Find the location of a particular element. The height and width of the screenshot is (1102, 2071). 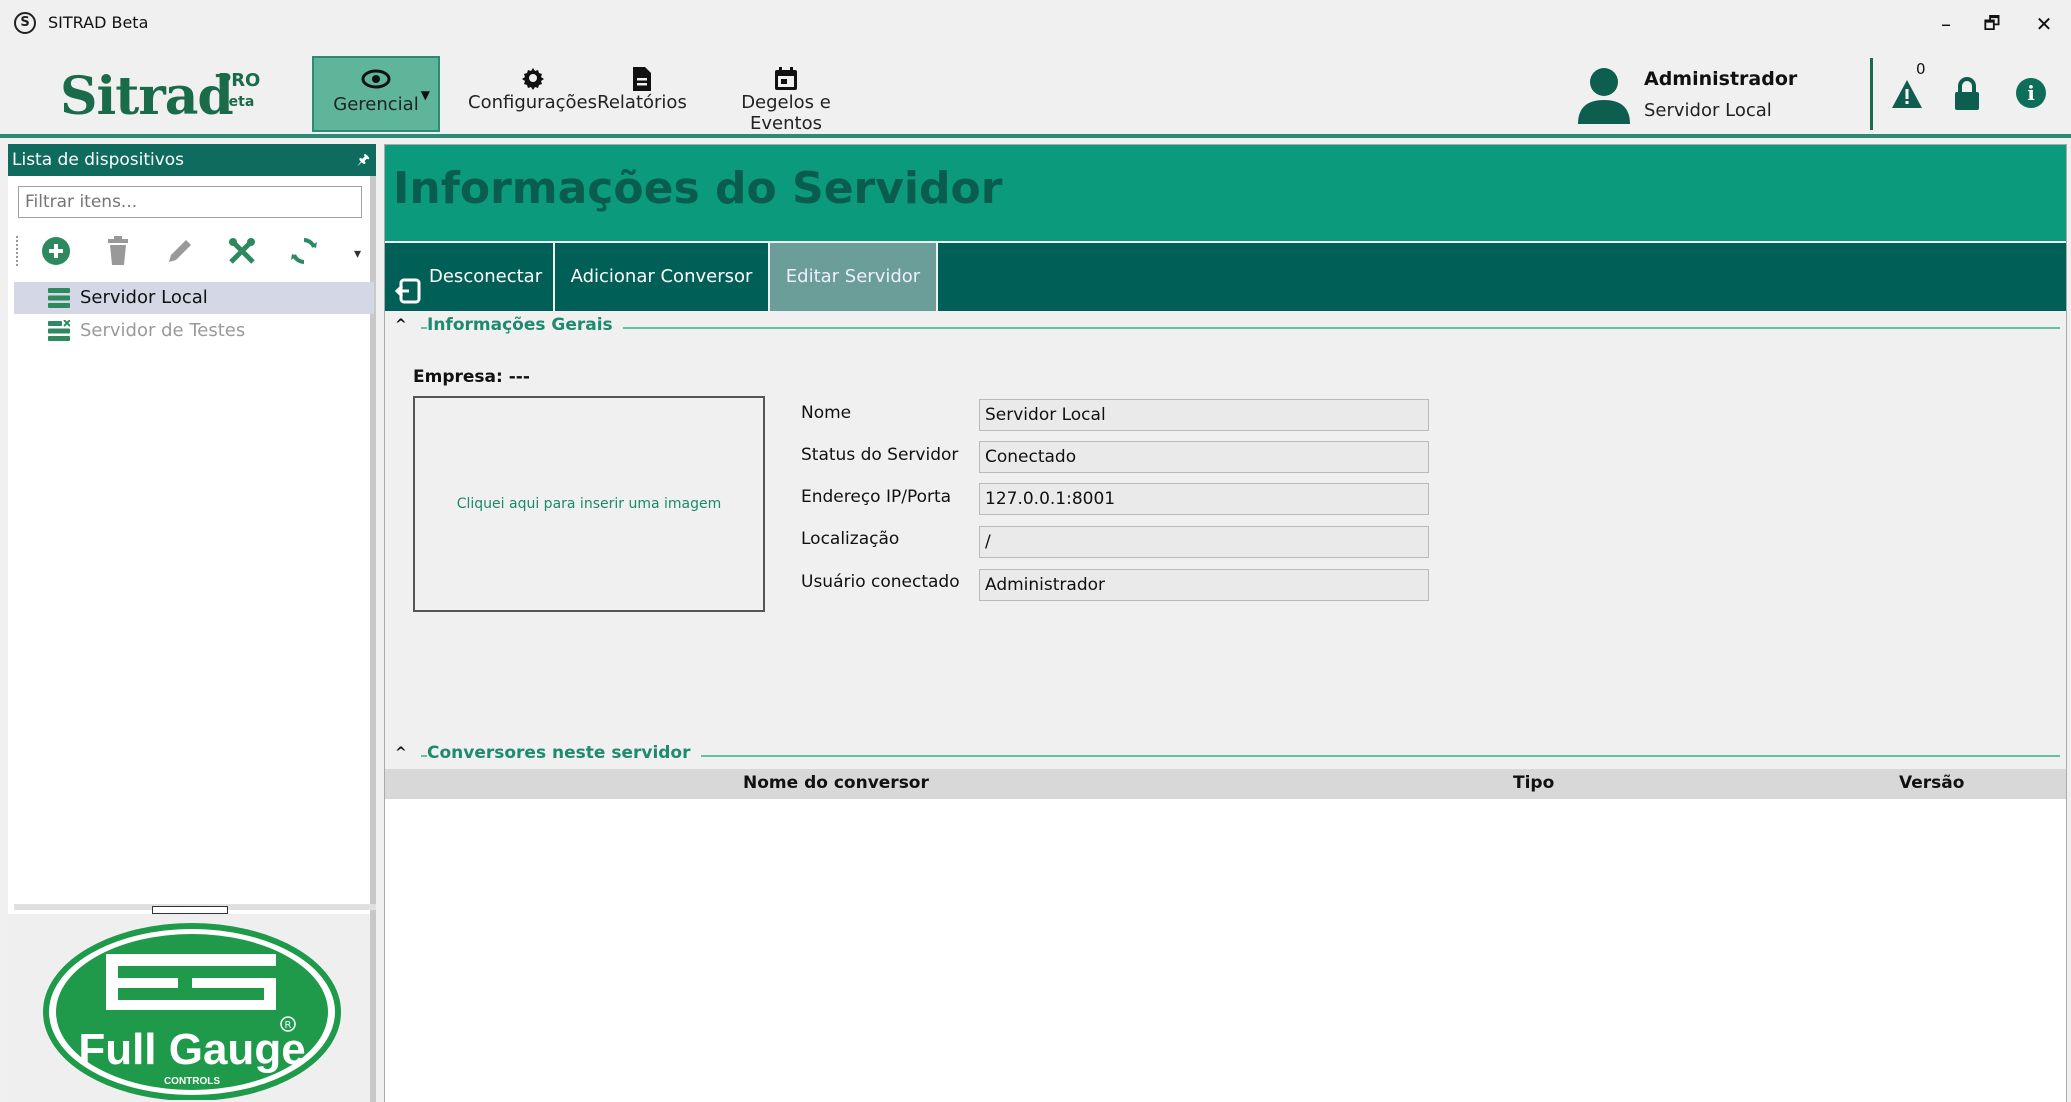

brand-name: Full Gauge is located at coordinates (191, 1049).